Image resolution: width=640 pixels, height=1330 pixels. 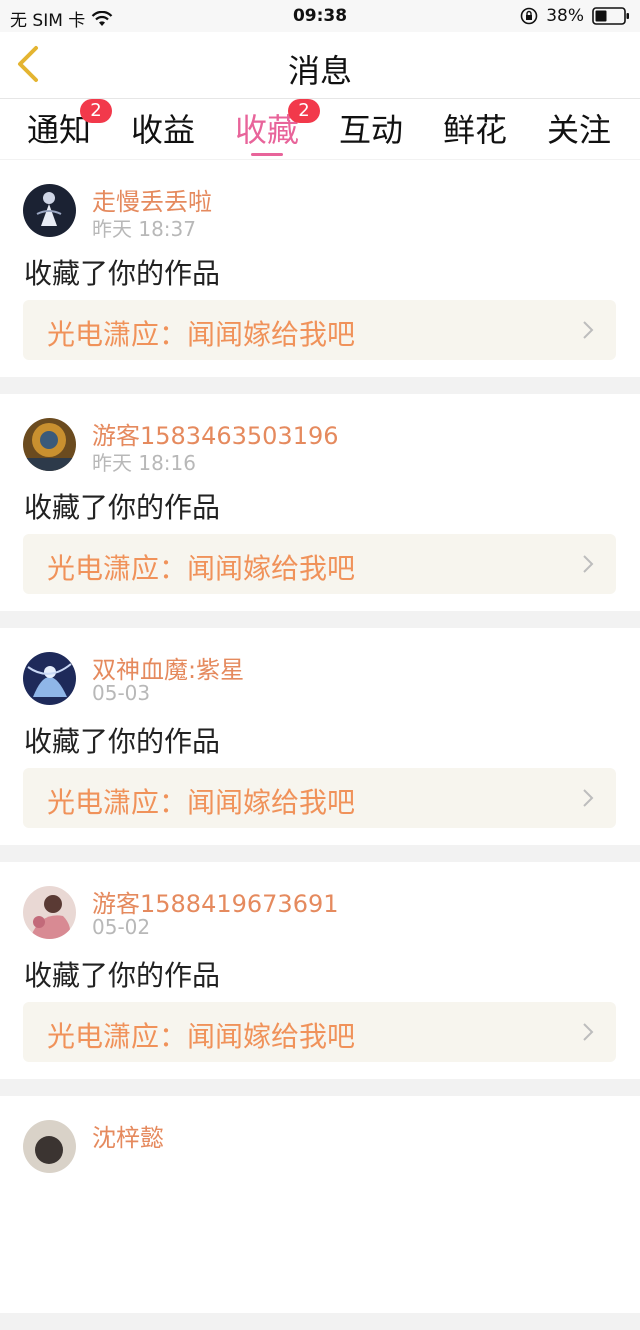 I want to click on status-right: 38%, so click(x=575, y=16).